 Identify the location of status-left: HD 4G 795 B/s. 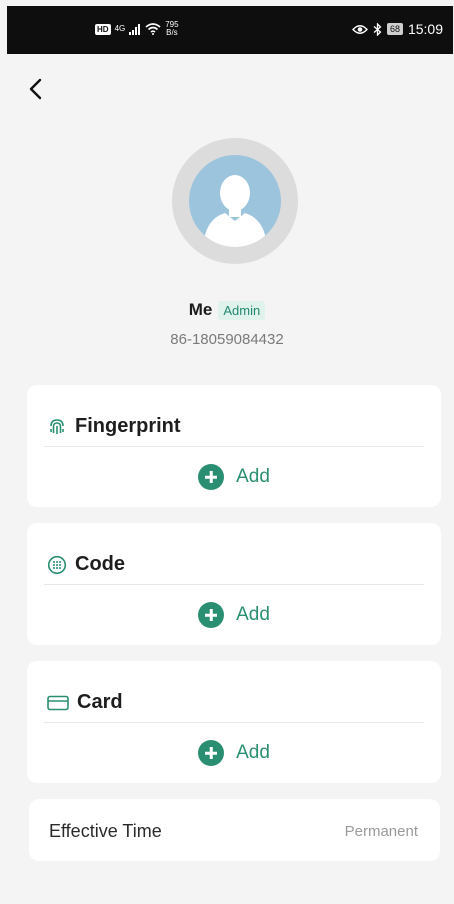
(137, 29).